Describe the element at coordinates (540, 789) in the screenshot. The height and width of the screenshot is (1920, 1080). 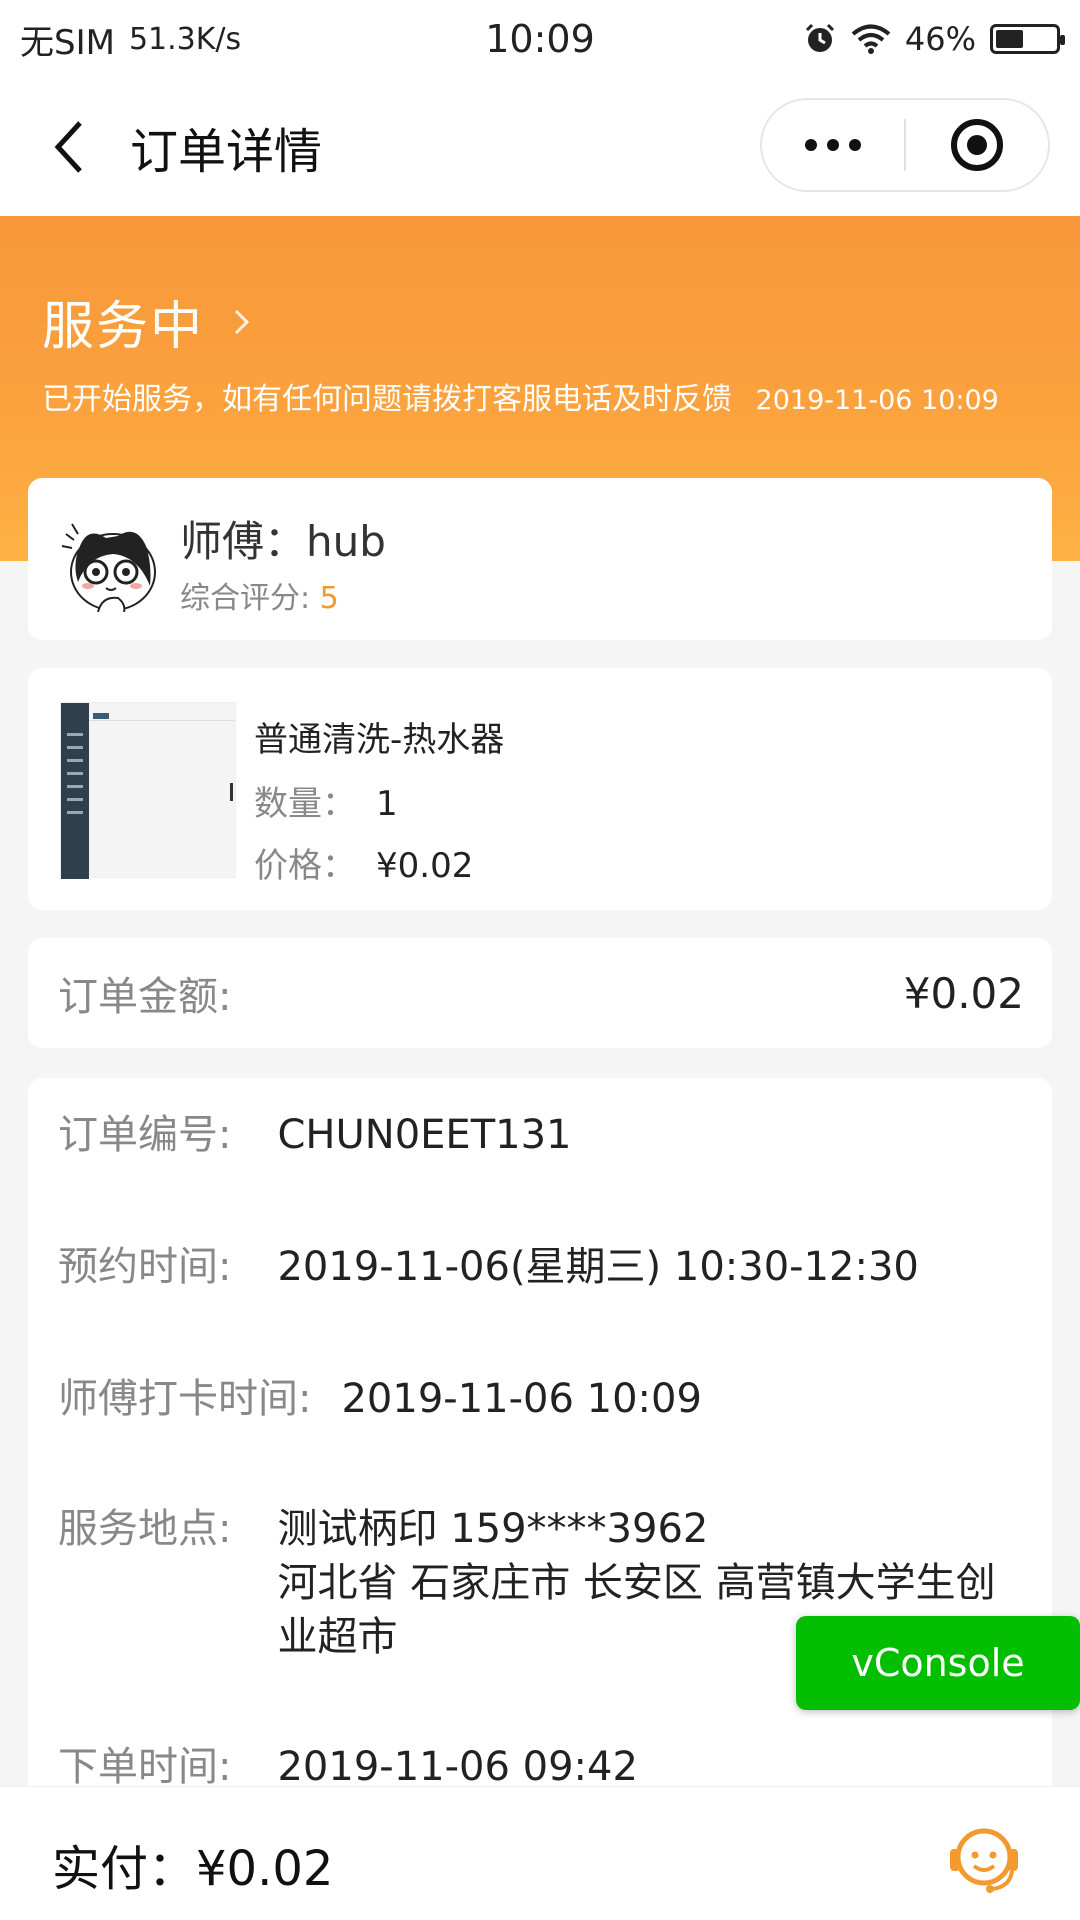
I see `product-card: 普通清洗-热水器 数量： 1 价格： ¥0.02` at that location.